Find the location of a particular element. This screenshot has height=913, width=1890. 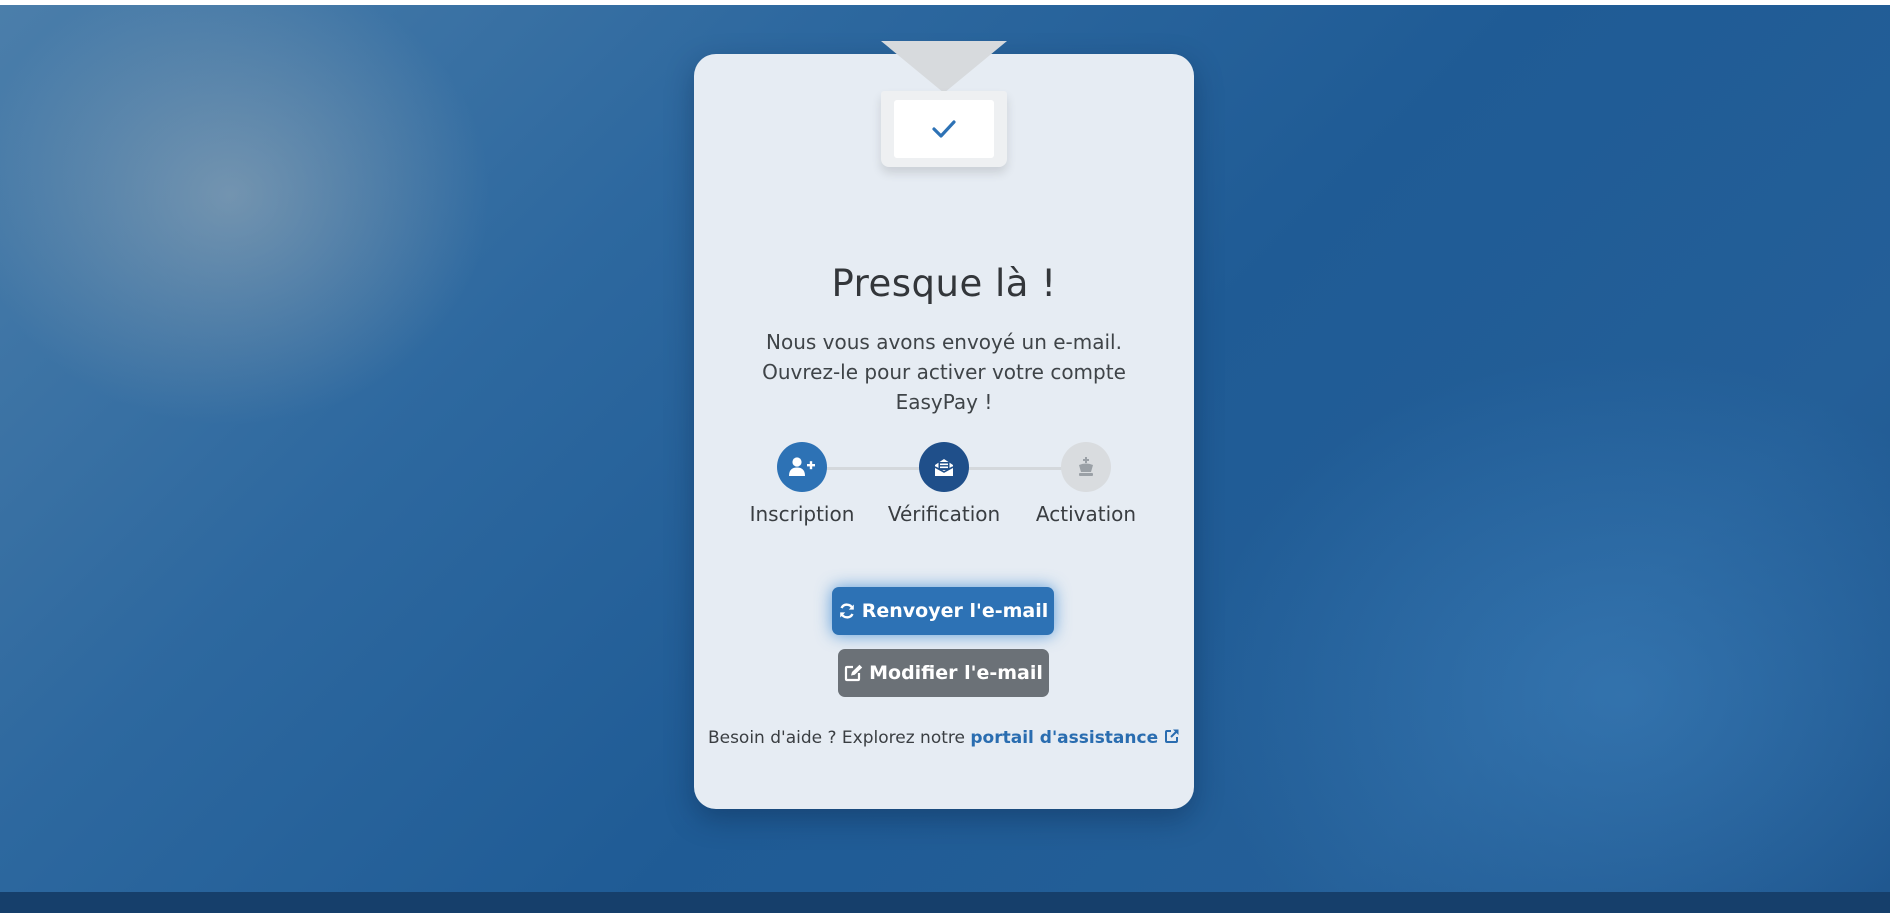

step-inscription: Inscription is located at coordinates (802, 484).